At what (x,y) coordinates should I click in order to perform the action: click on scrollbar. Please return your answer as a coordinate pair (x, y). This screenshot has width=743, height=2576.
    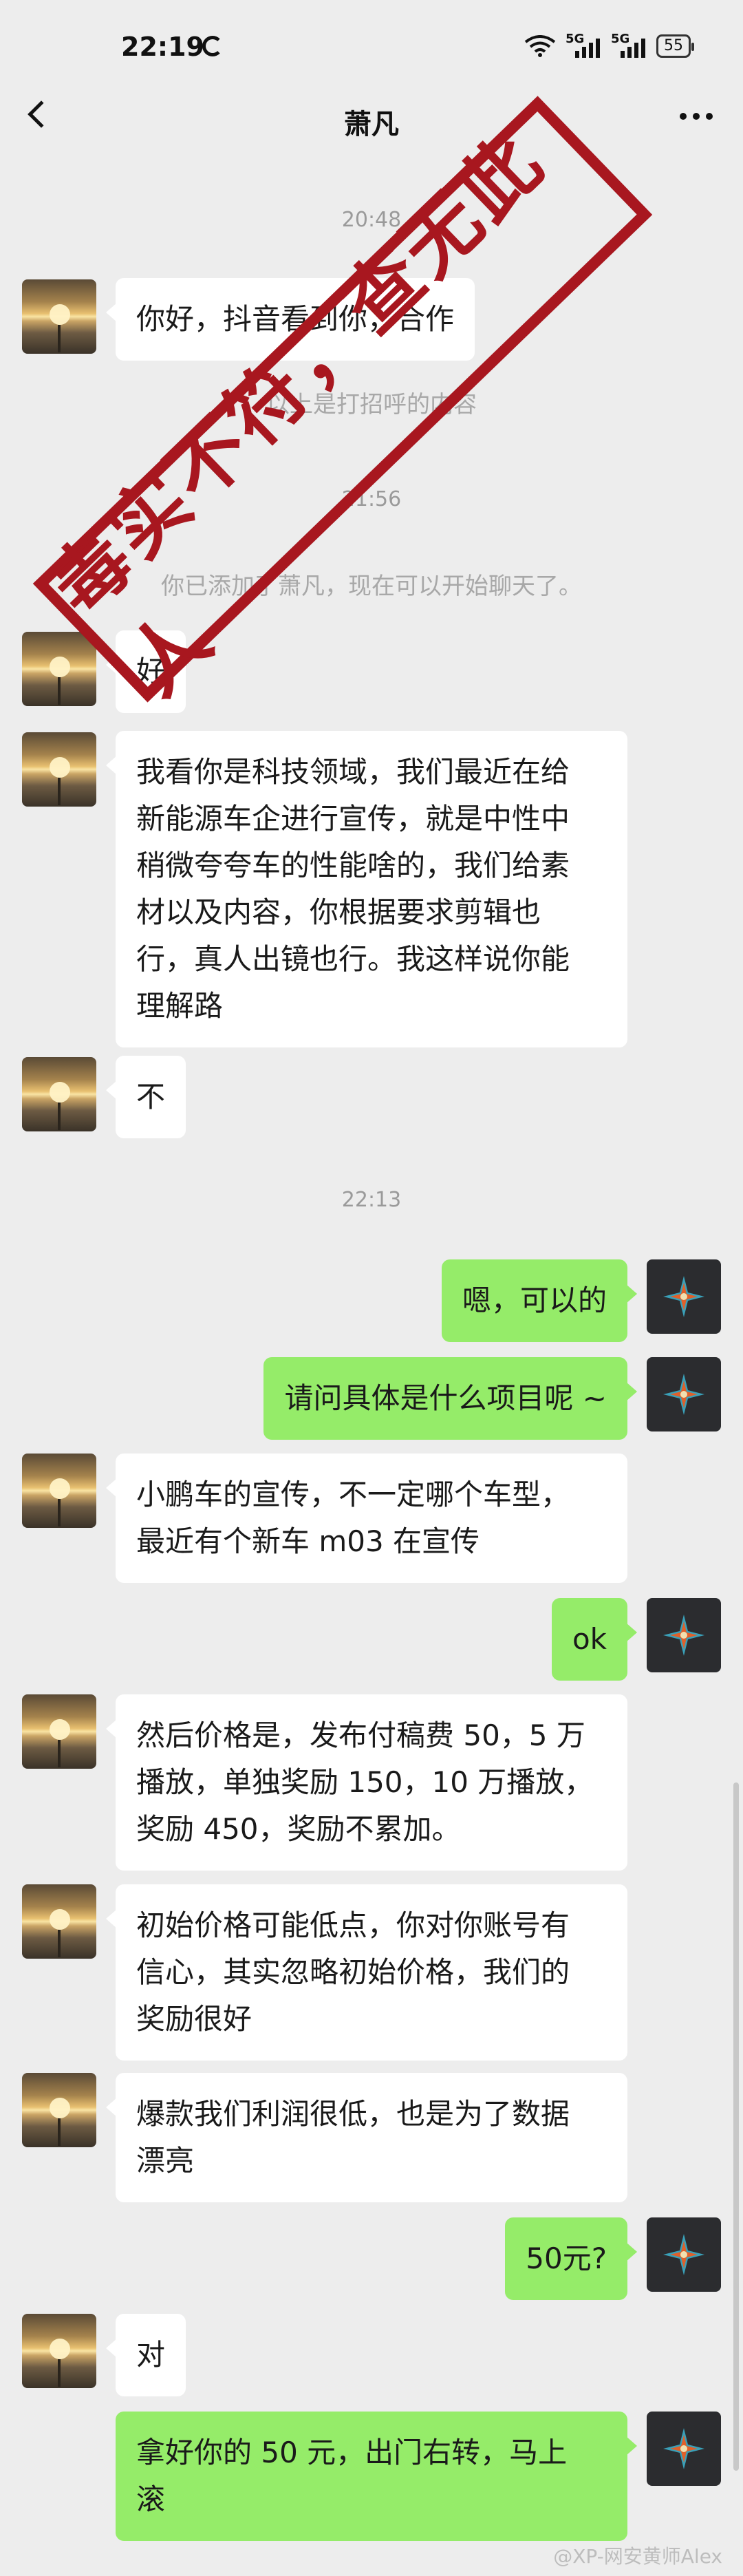
    Looking at the image, I should click on (736, 2126).